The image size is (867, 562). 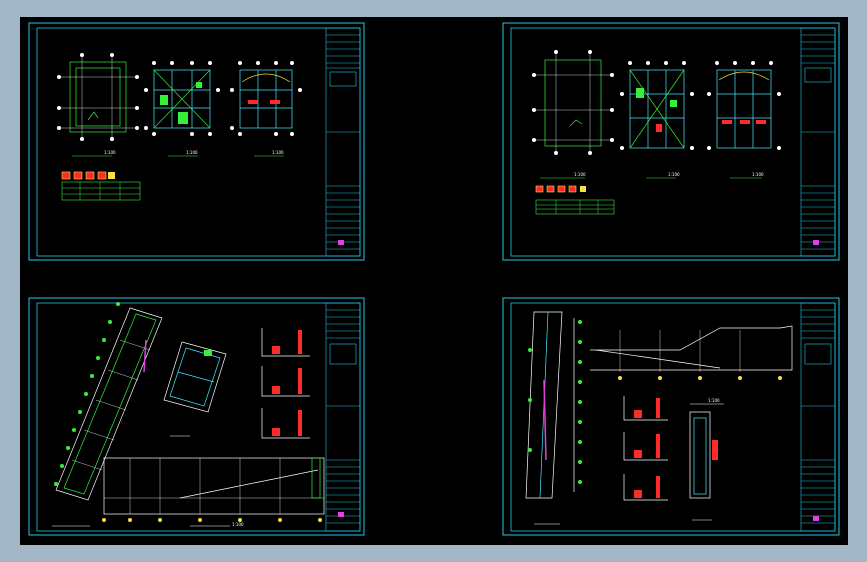 What do you see at coordinates (195, 377) in the screenshot?
I see `sheet-3-small-plan` at bounding box center [195, 377].